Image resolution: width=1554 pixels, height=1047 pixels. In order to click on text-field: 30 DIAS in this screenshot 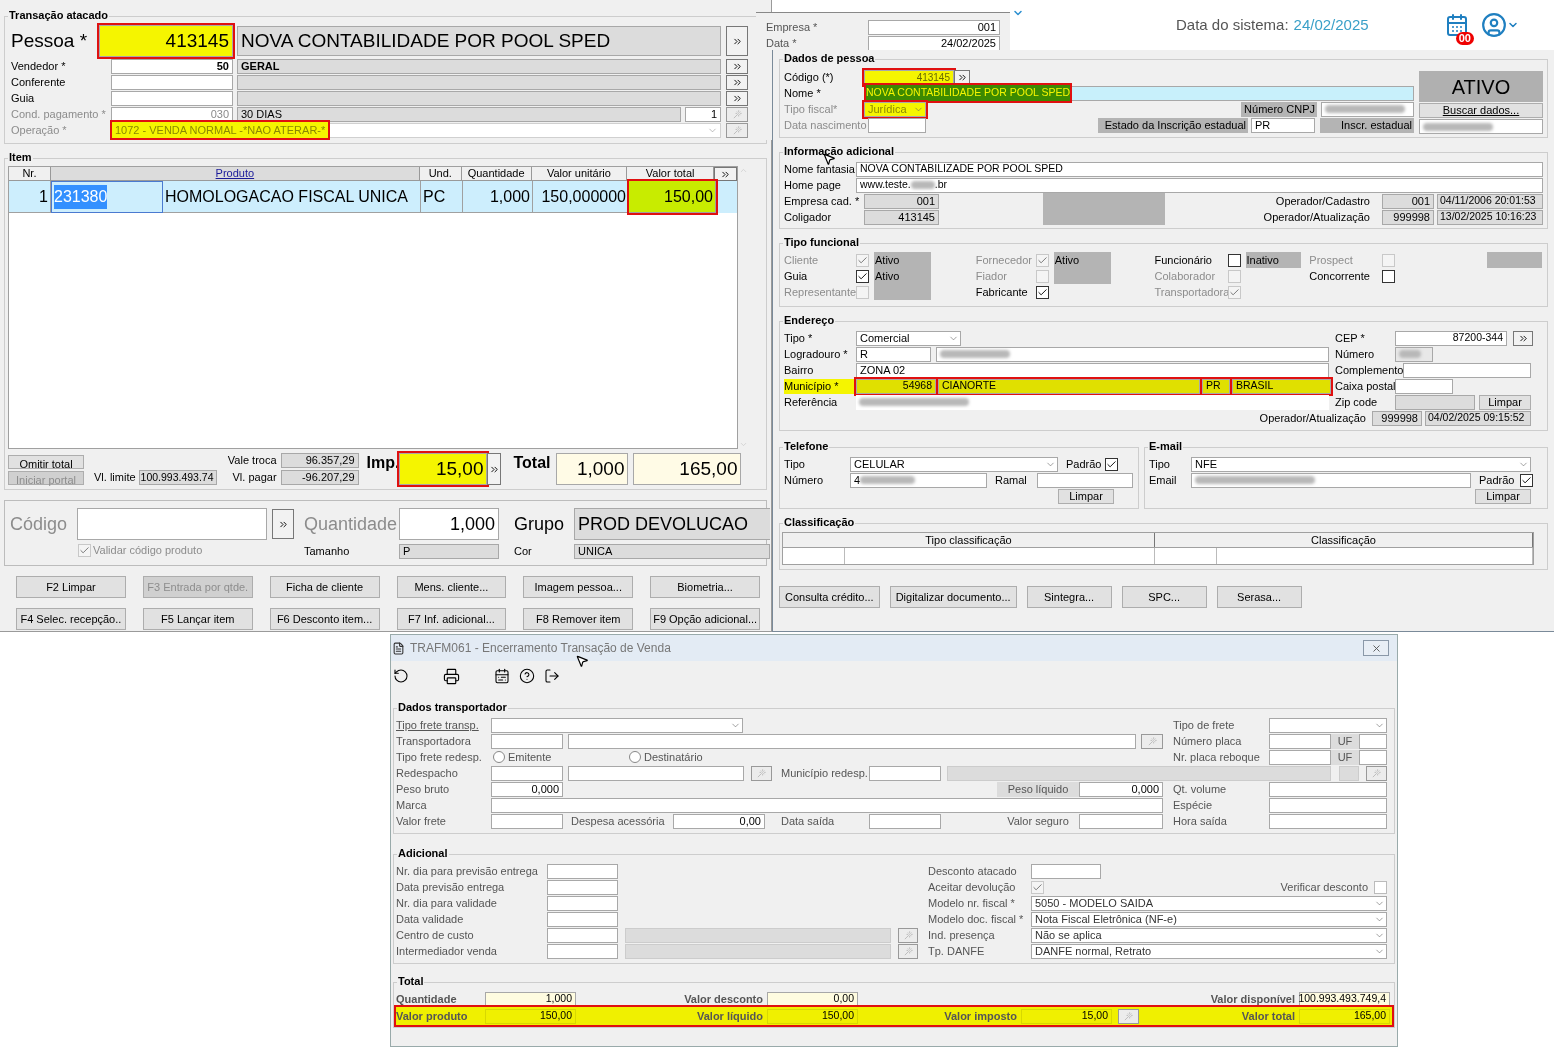, I will do `click(459, 114)`.